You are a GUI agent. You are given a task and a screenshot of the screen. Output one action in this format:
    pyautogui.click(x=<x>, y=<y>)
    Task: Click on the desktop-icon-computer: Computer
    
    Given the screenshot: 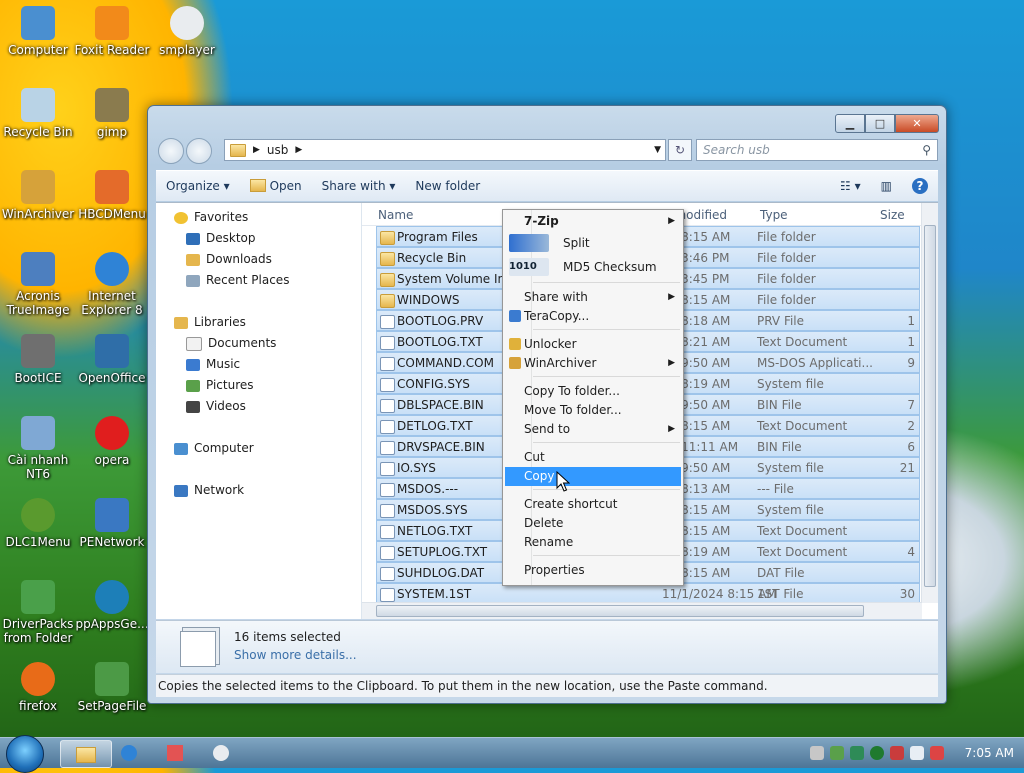 What is the action you would take?
    pyautogui.click(x=38, y=31)
    